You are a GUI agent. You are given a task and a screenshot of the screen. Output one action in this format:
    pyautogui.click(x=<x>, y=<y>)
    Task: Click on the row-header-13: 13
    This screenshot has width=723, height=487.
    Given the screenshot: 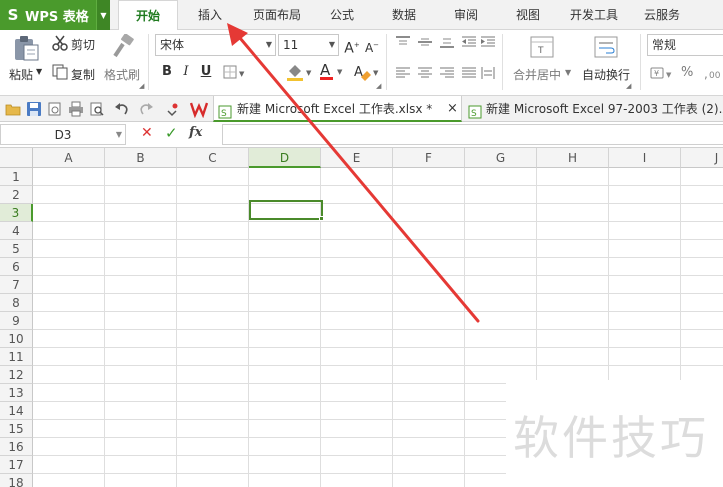 What is the action you would take?
    pyautogui.click(x=16, y=393)
    